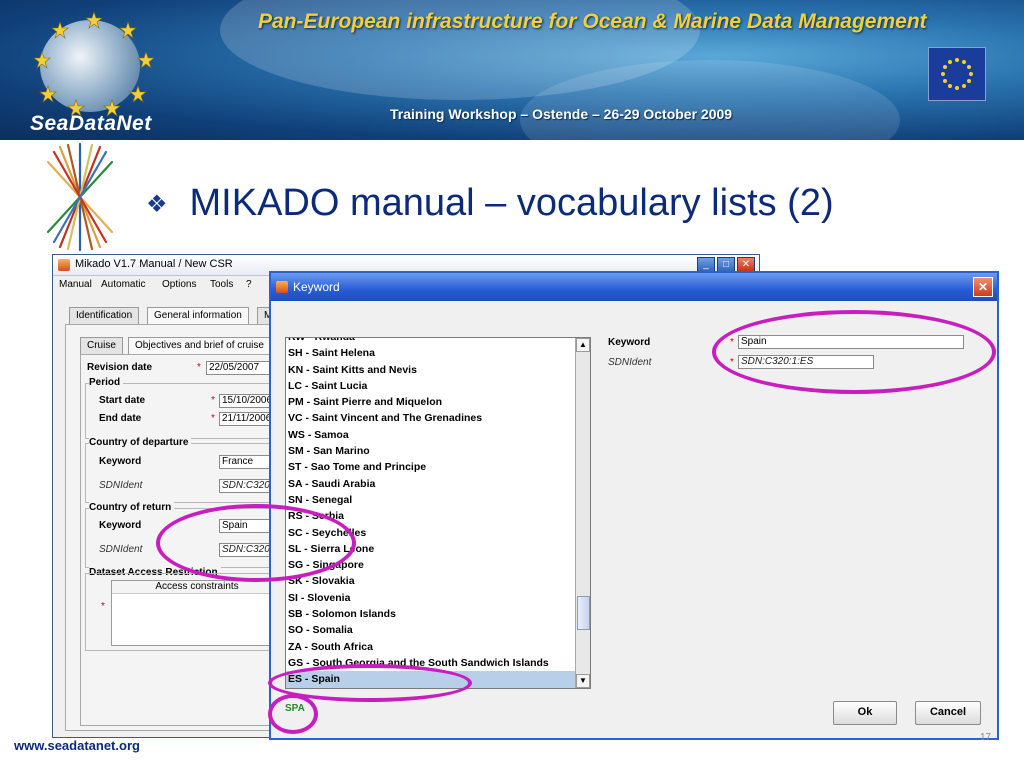 This screenshot has height=768, width=1024. What do you see at coordinates (104, 315) in the screenshot?
I see `tab-identification: Identification` at bounding box center [104, 315].